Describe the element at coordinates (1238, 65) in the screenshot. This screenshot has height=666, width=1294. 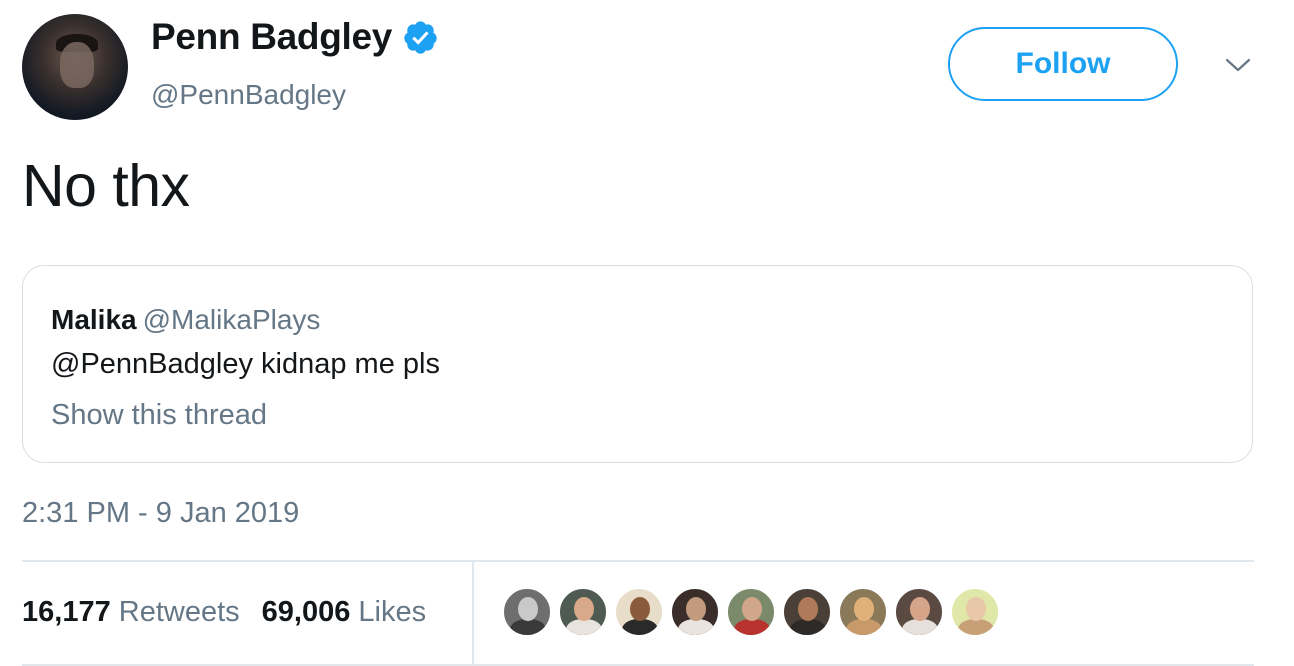
I see `chevron-down-icon` at that location.